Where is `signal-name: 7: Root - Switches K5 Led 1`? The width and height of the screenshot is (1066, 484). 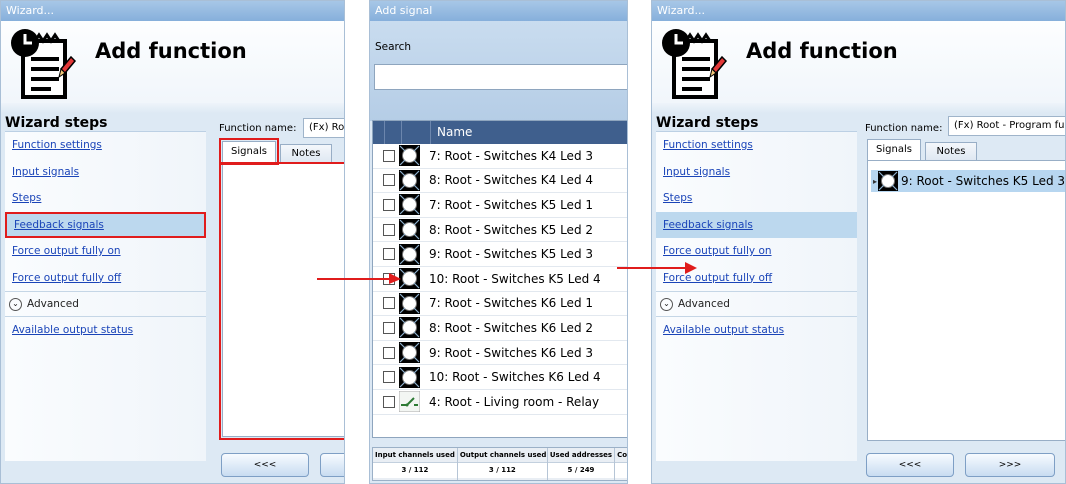
signal-name: 7: Root - Switches K5 Led 1 is located at coordinates (511, 204).